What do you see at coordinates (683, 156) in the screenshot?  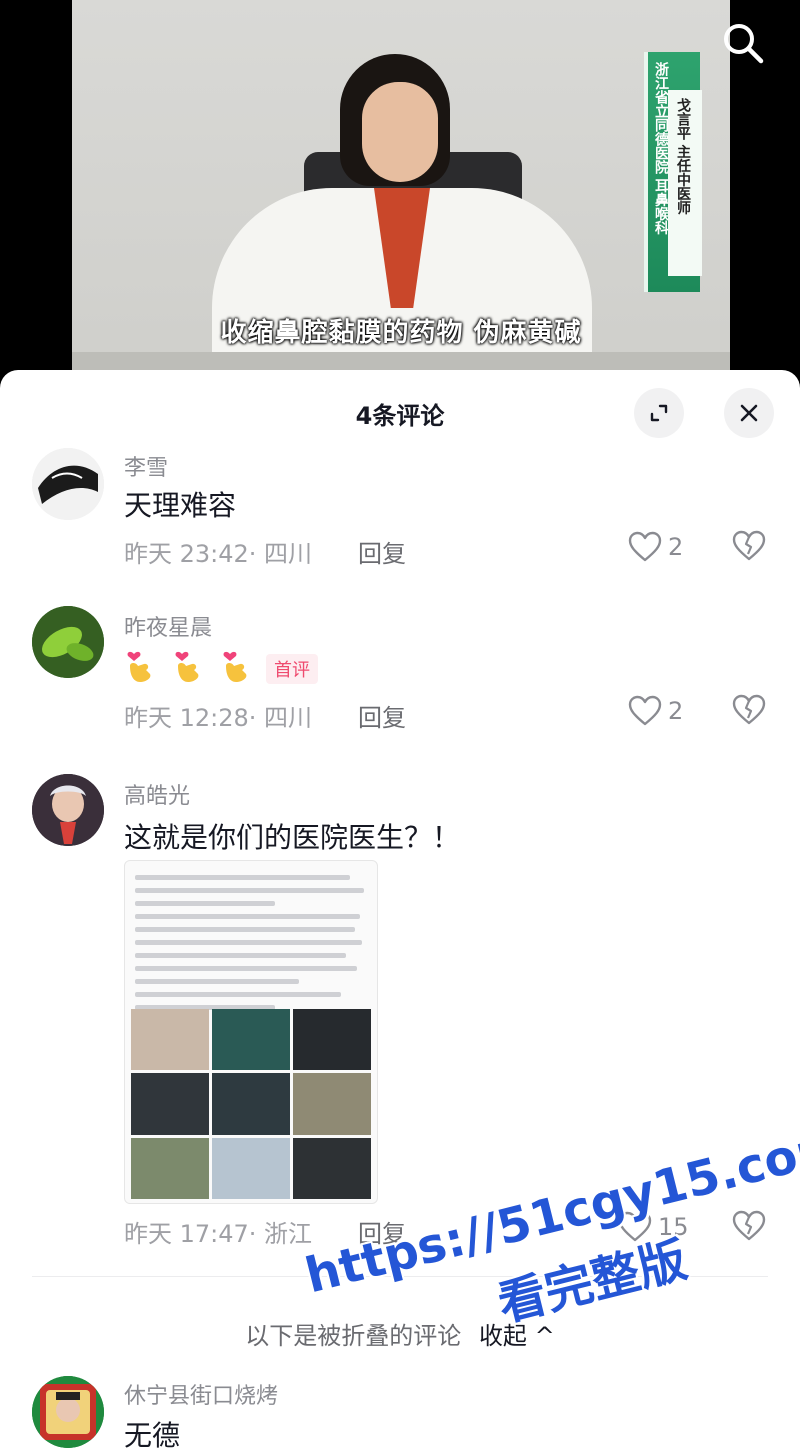 I see `banner-name: 戈言平 主任中医师` at bounding box center [683, 156].